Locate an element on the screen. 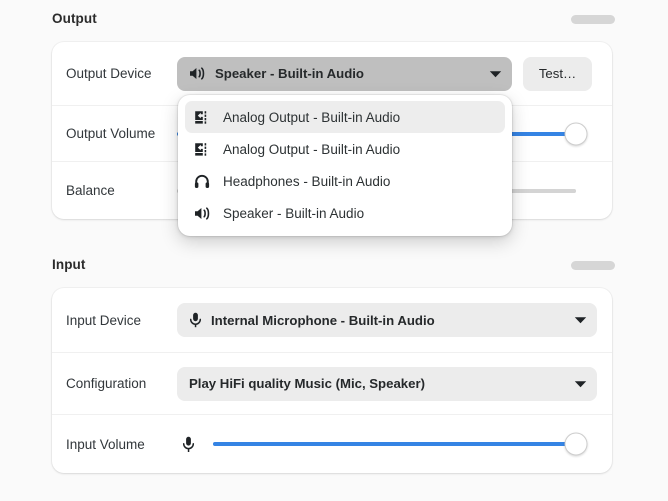 The width and height of the screenshot is (668, 501). configuration-value: Play HiFi quality Music (Mic, Speaker) is located at coordinates (307, 383).